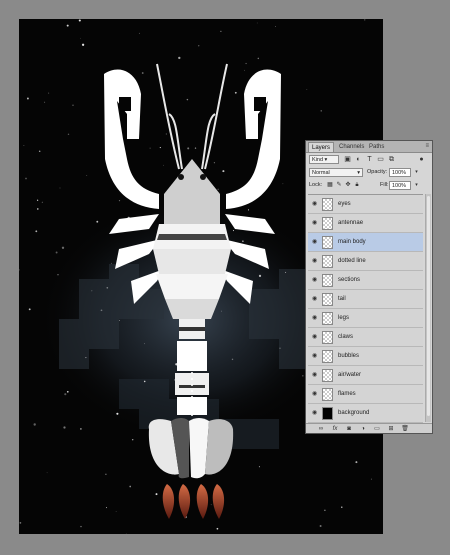  What do you see at coordinates (400, 172) in the screenshot?
I see `opacity-field: 100%` at bounding box center [400, 172].